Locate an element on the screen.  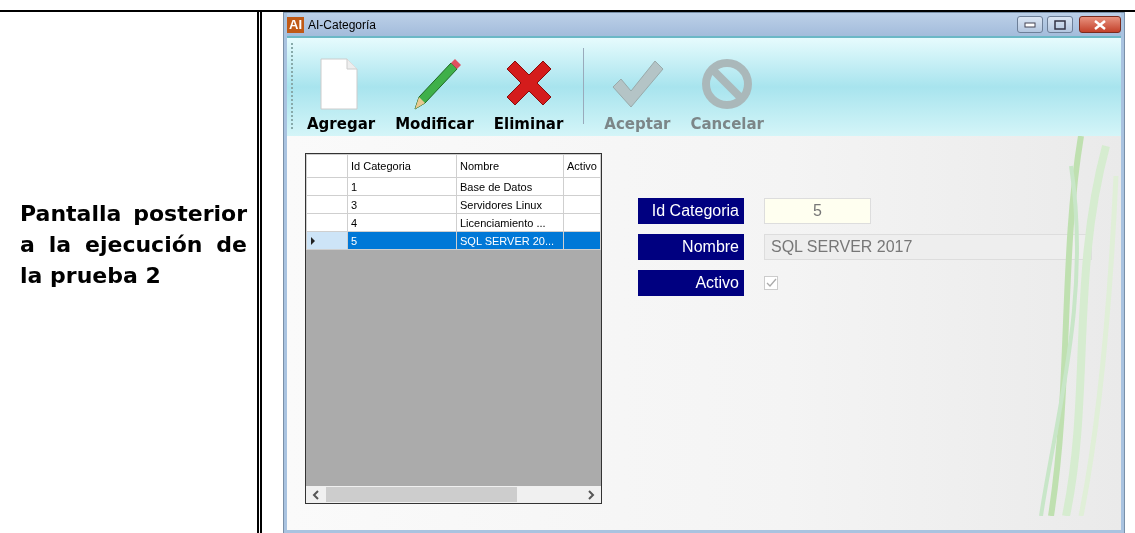
input-field: 5 is located at coordinates (817, 211).